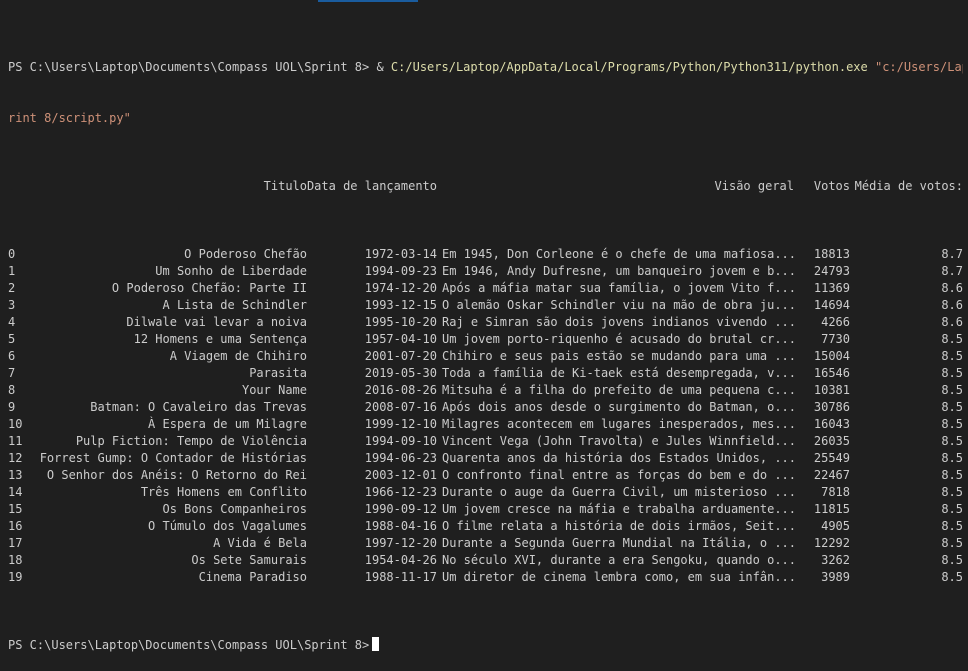 The image size is (968, 671). What do you see at coordinates (918, 67) in the screenshot?
I see `script-path-string: "c:/Users/Laptop` at bounding box center [918, 67].